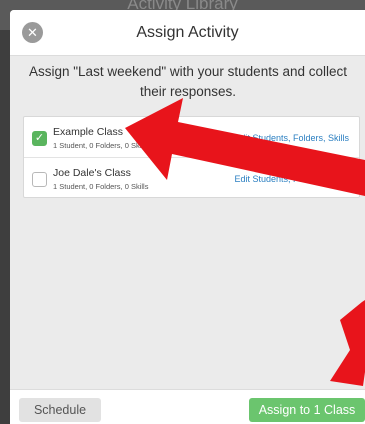  What do you see at coordinates (92, 173) in the screenshot?
I see `class-name: Joe Dale's Class` at bounding box center [92, 173].